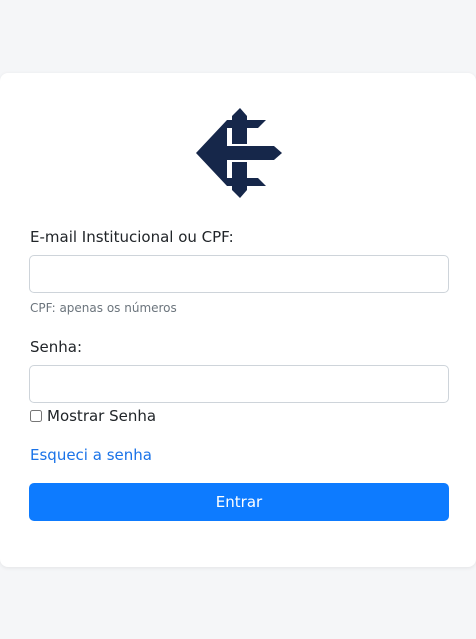 The image size is (476, 639). I want to click on forgot-password-link: Esqueci a senha, so click(91, 455).